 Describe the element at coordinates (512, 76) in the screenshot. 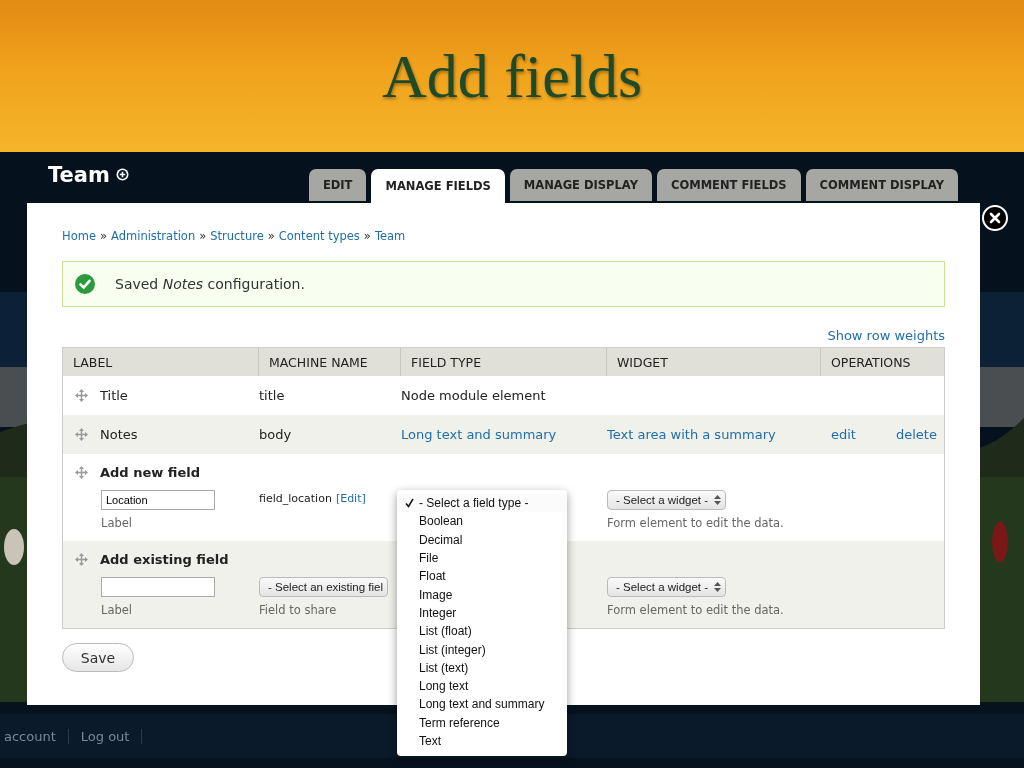

I see `slide-title: Add fields` at that location.